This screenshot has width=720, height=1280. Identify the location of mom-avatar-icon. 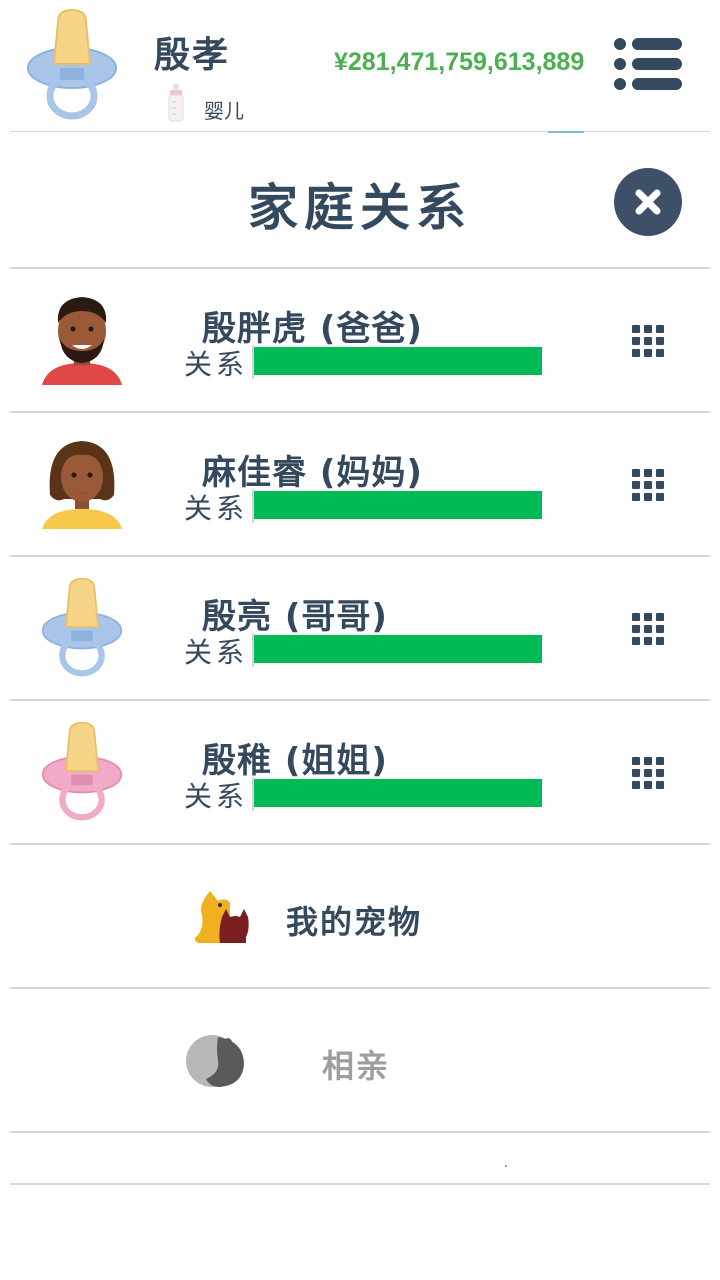
(82, 485).